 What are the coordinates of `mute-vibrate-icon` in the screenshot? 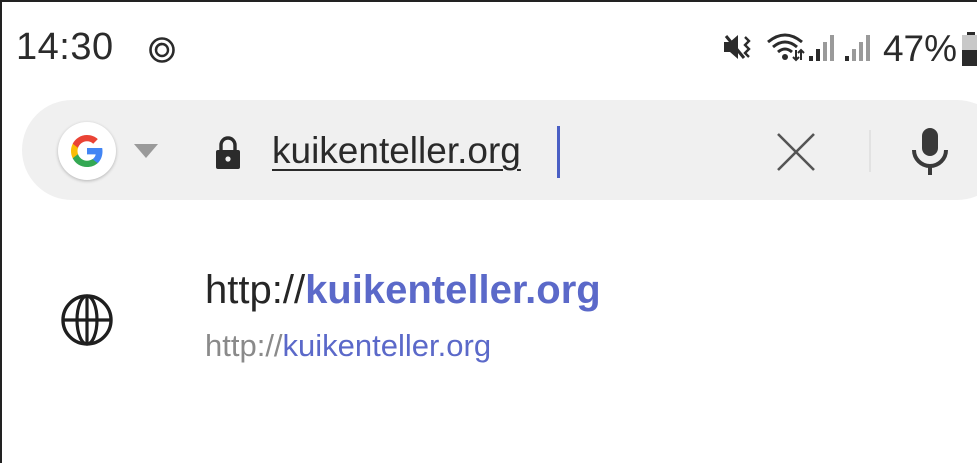 It's located at (738, 49).